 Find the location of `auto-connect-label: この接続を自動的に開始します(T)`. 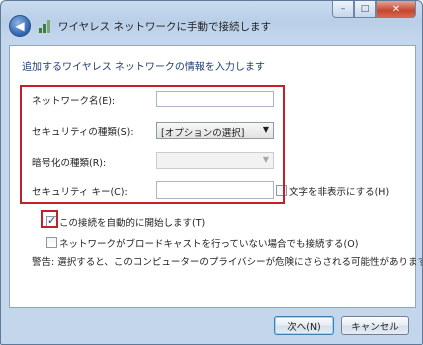

auto-connect-label: この接続を自動的に開始します(T) is located at coordinates (132, 222).